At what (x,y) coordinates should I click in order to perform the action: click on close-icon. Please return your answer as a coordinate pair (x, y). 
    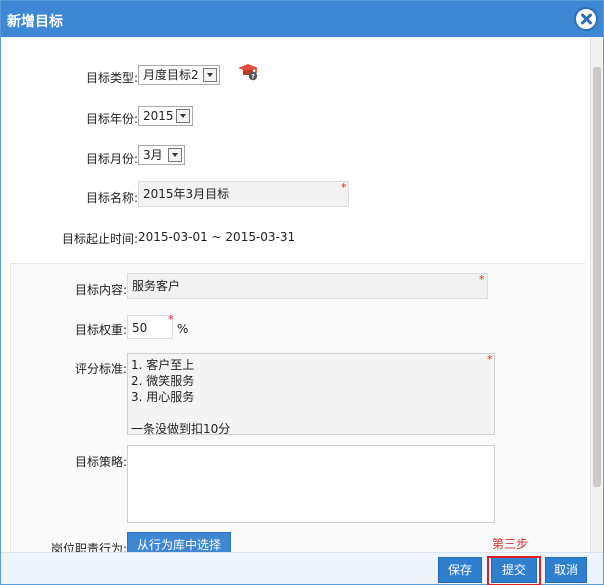
    Looking at the image, I should click on (586, 19).